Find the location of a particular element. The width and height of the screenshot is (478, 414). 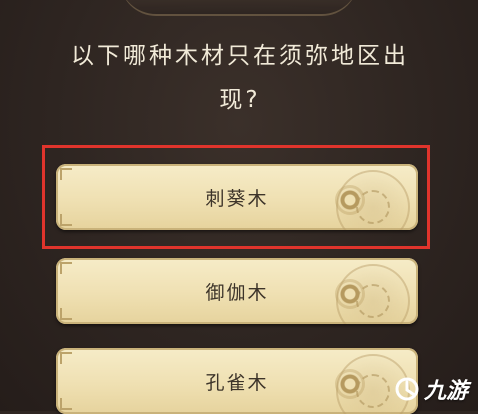

top-ornament is located at coordinates (239, 8).